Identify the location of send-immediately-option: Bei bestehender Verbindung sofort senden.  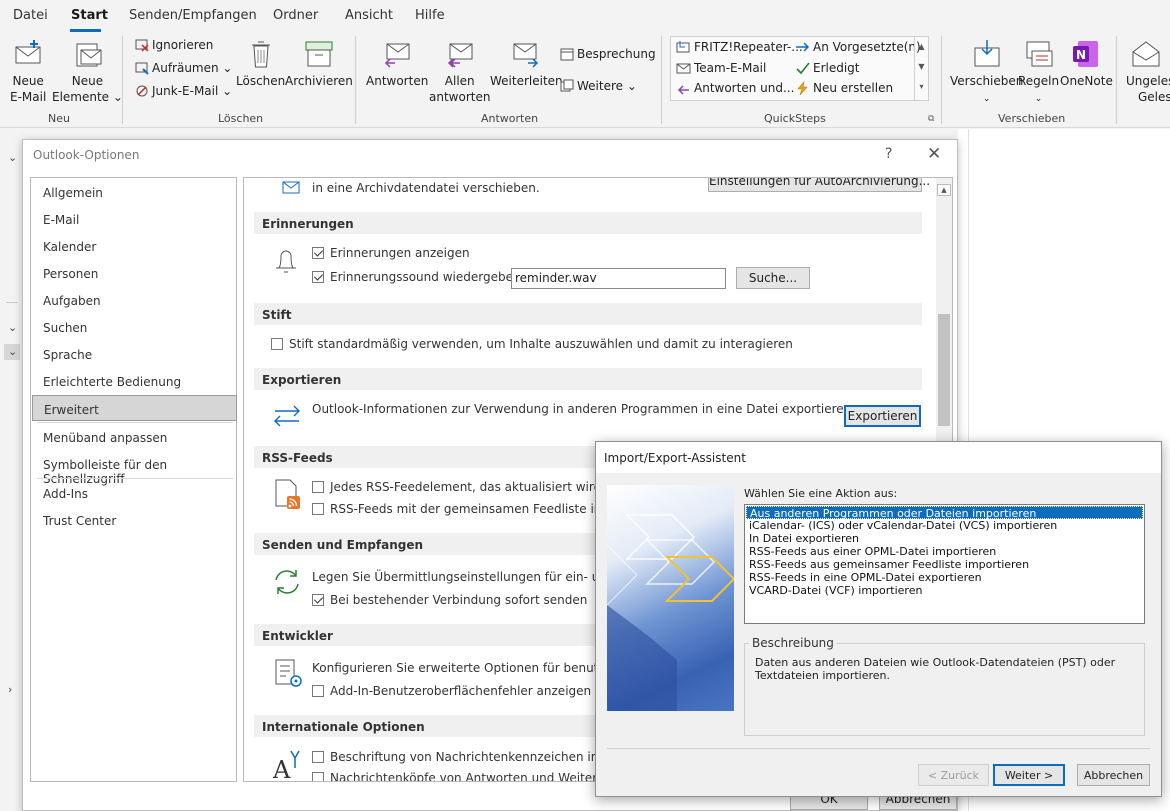
(449, 600).